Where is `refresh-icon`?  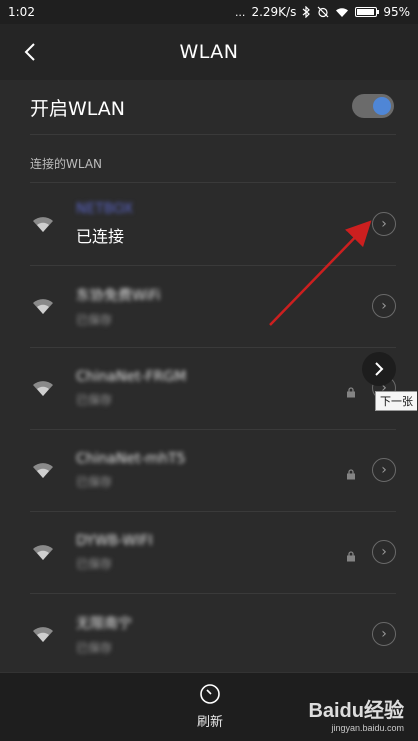 refresh-icon is located at coordinates (210, 694).